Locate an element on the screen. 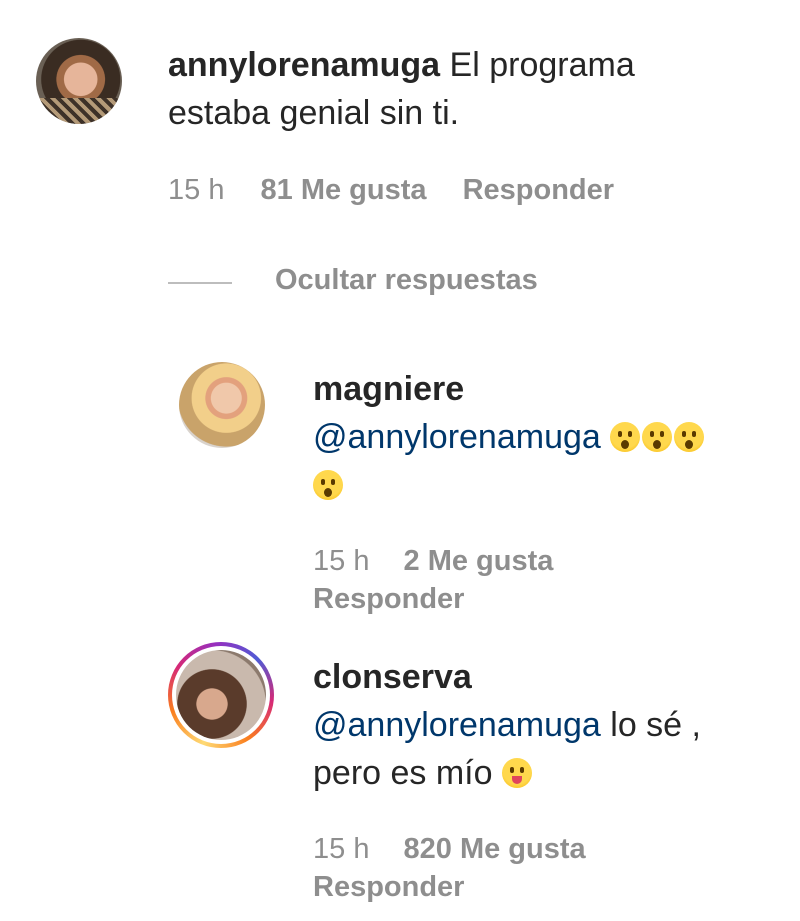 Image resolution: width=800 pixels, height=921 pixels. comment-username: annylorenamuga is located at coordinates (304, 65).